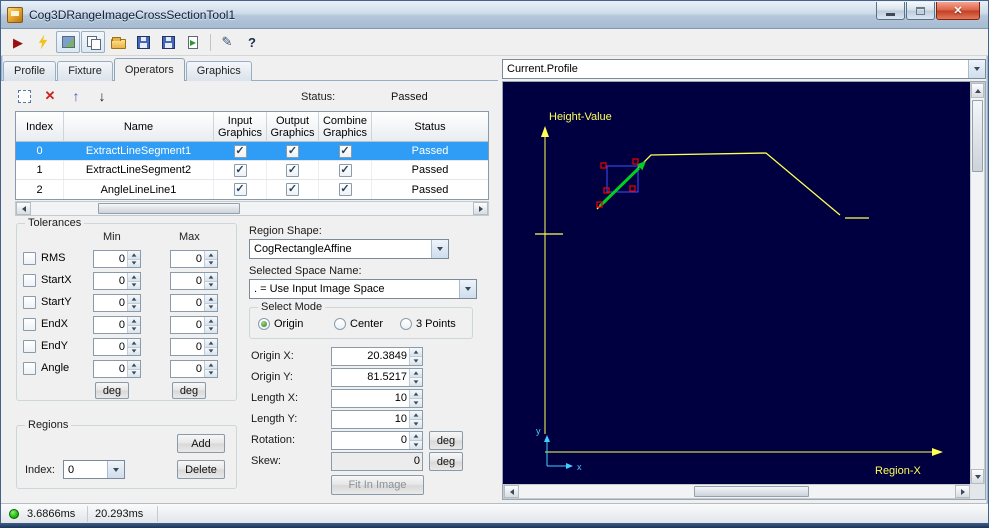 The width and height of the screenshot is (989, 528). Describe the element at coordinates (168, 42) in the screenshot. I see `save-as-button` at that location.